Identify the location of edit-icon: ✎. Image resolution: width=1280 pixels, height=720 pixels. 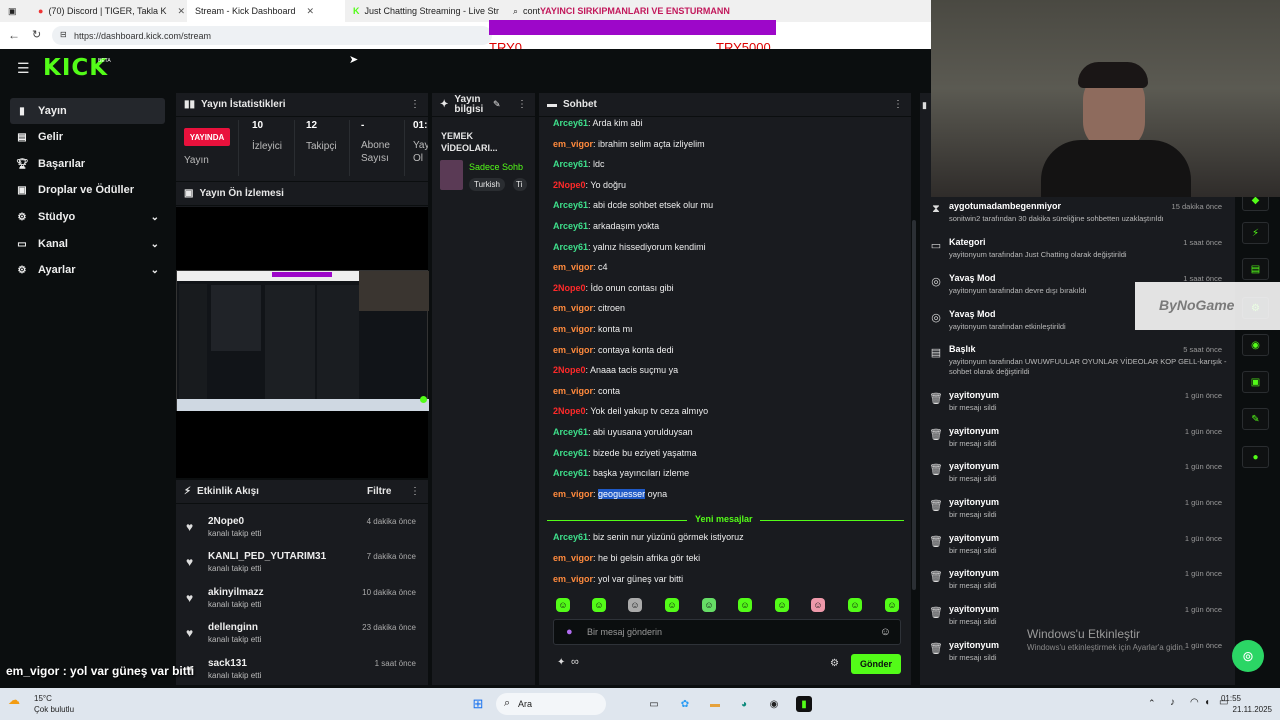
(497, 104).